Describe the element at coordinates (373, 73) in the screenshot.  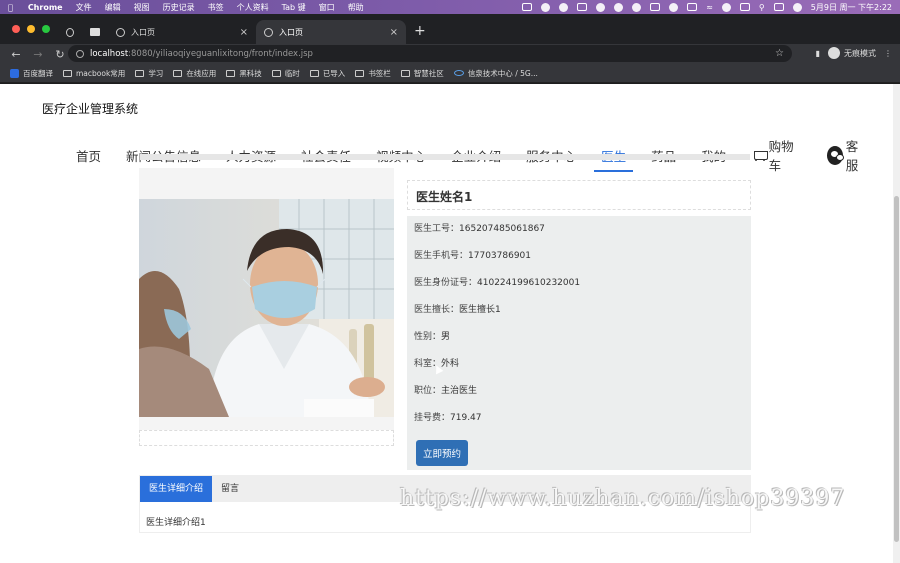
I see `bookmark-folder: 书签栏` at that location.